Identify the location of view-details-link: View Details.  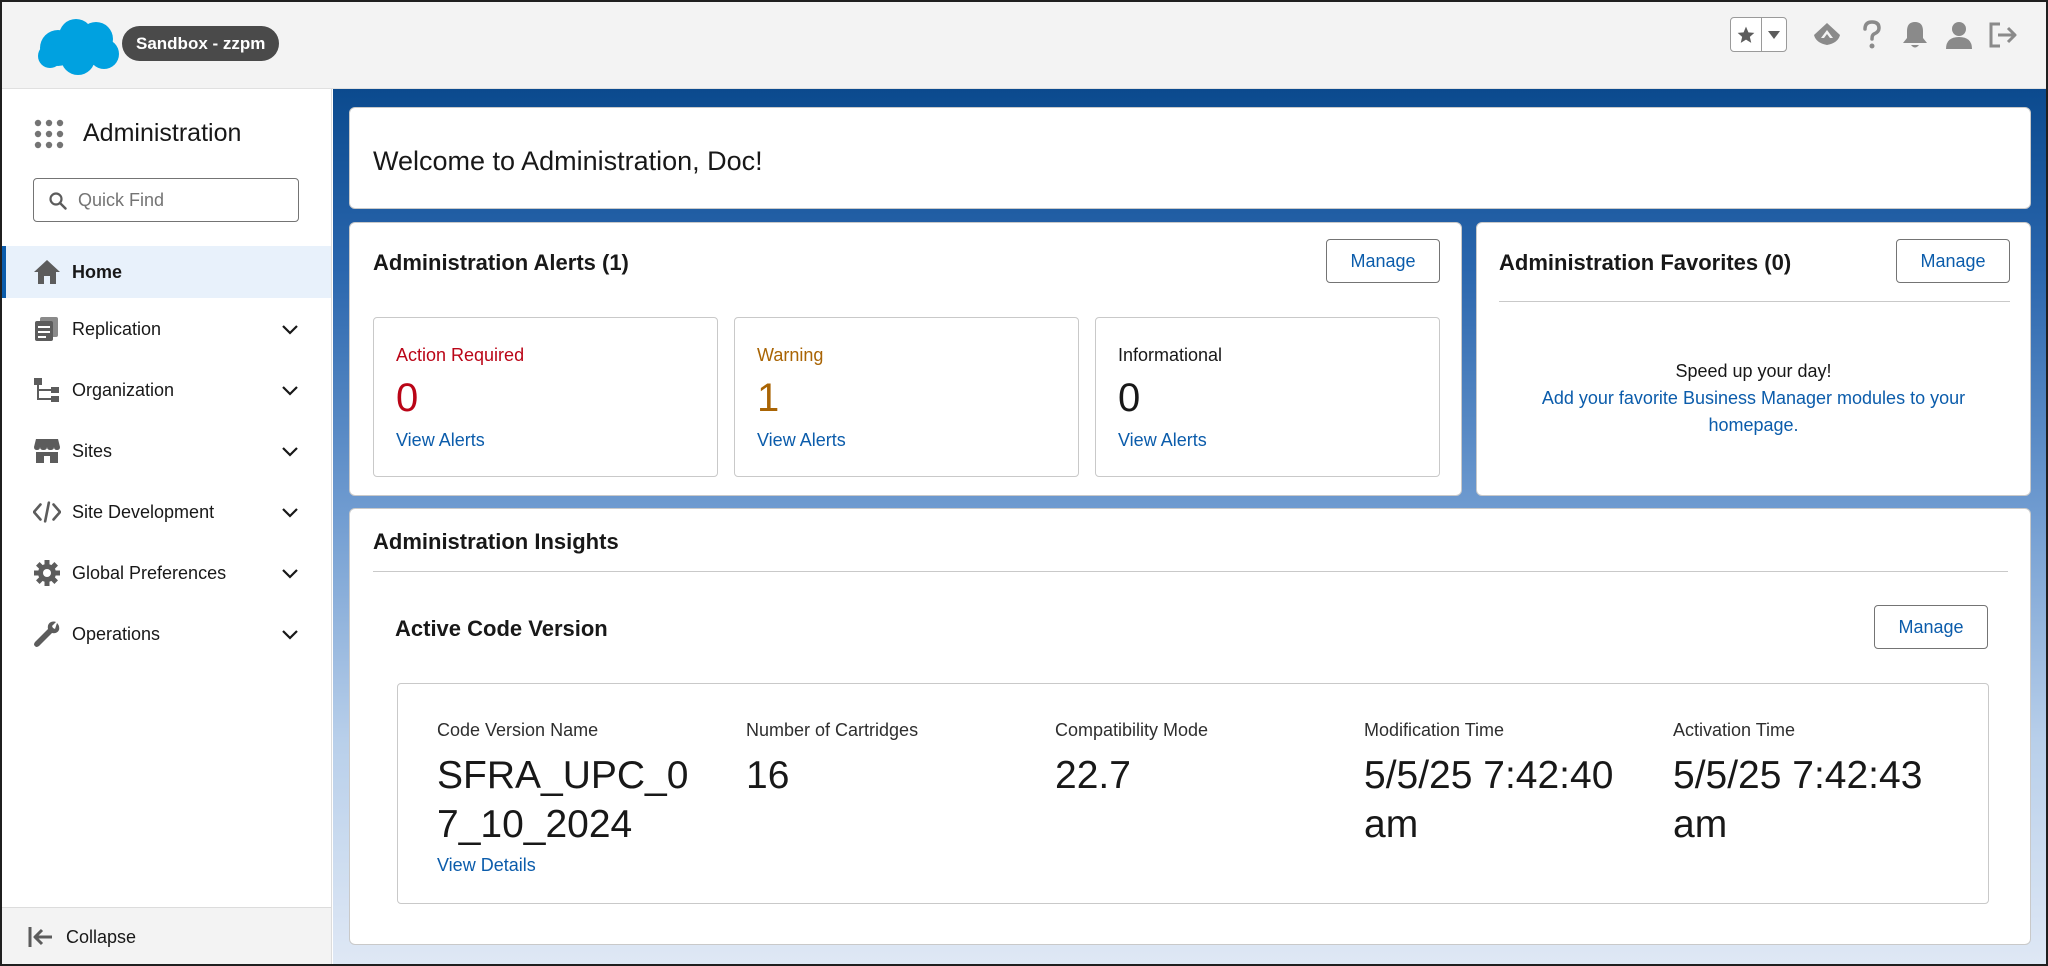
(577, 865).